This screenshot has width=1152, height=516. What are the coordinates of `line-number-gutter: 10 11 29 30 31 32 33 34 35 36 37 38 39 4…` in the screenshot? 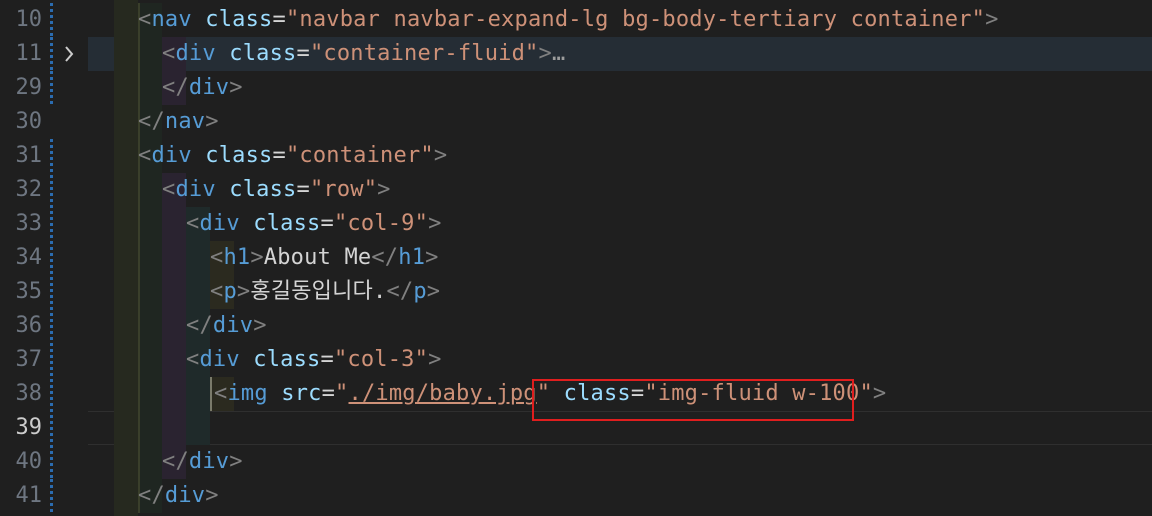 It's located at (44, 258).